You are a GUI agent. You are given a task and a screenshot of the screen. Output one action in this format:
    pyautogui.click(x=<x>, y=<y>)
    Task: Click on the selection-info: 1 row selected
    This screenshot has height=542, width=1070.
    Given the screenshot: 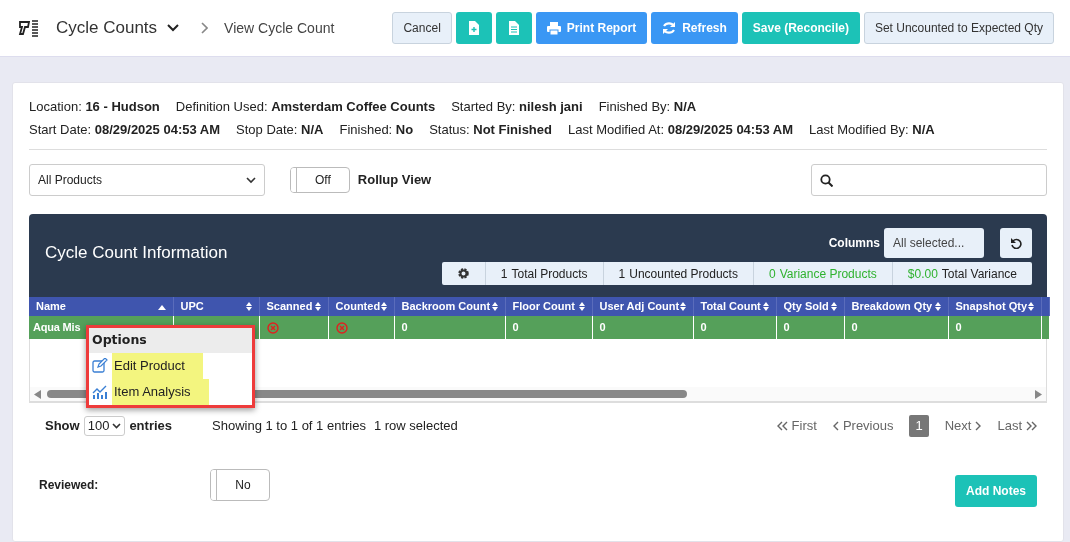 What is the action you would take?
    pyautogui.click(x=415, y=426)
    